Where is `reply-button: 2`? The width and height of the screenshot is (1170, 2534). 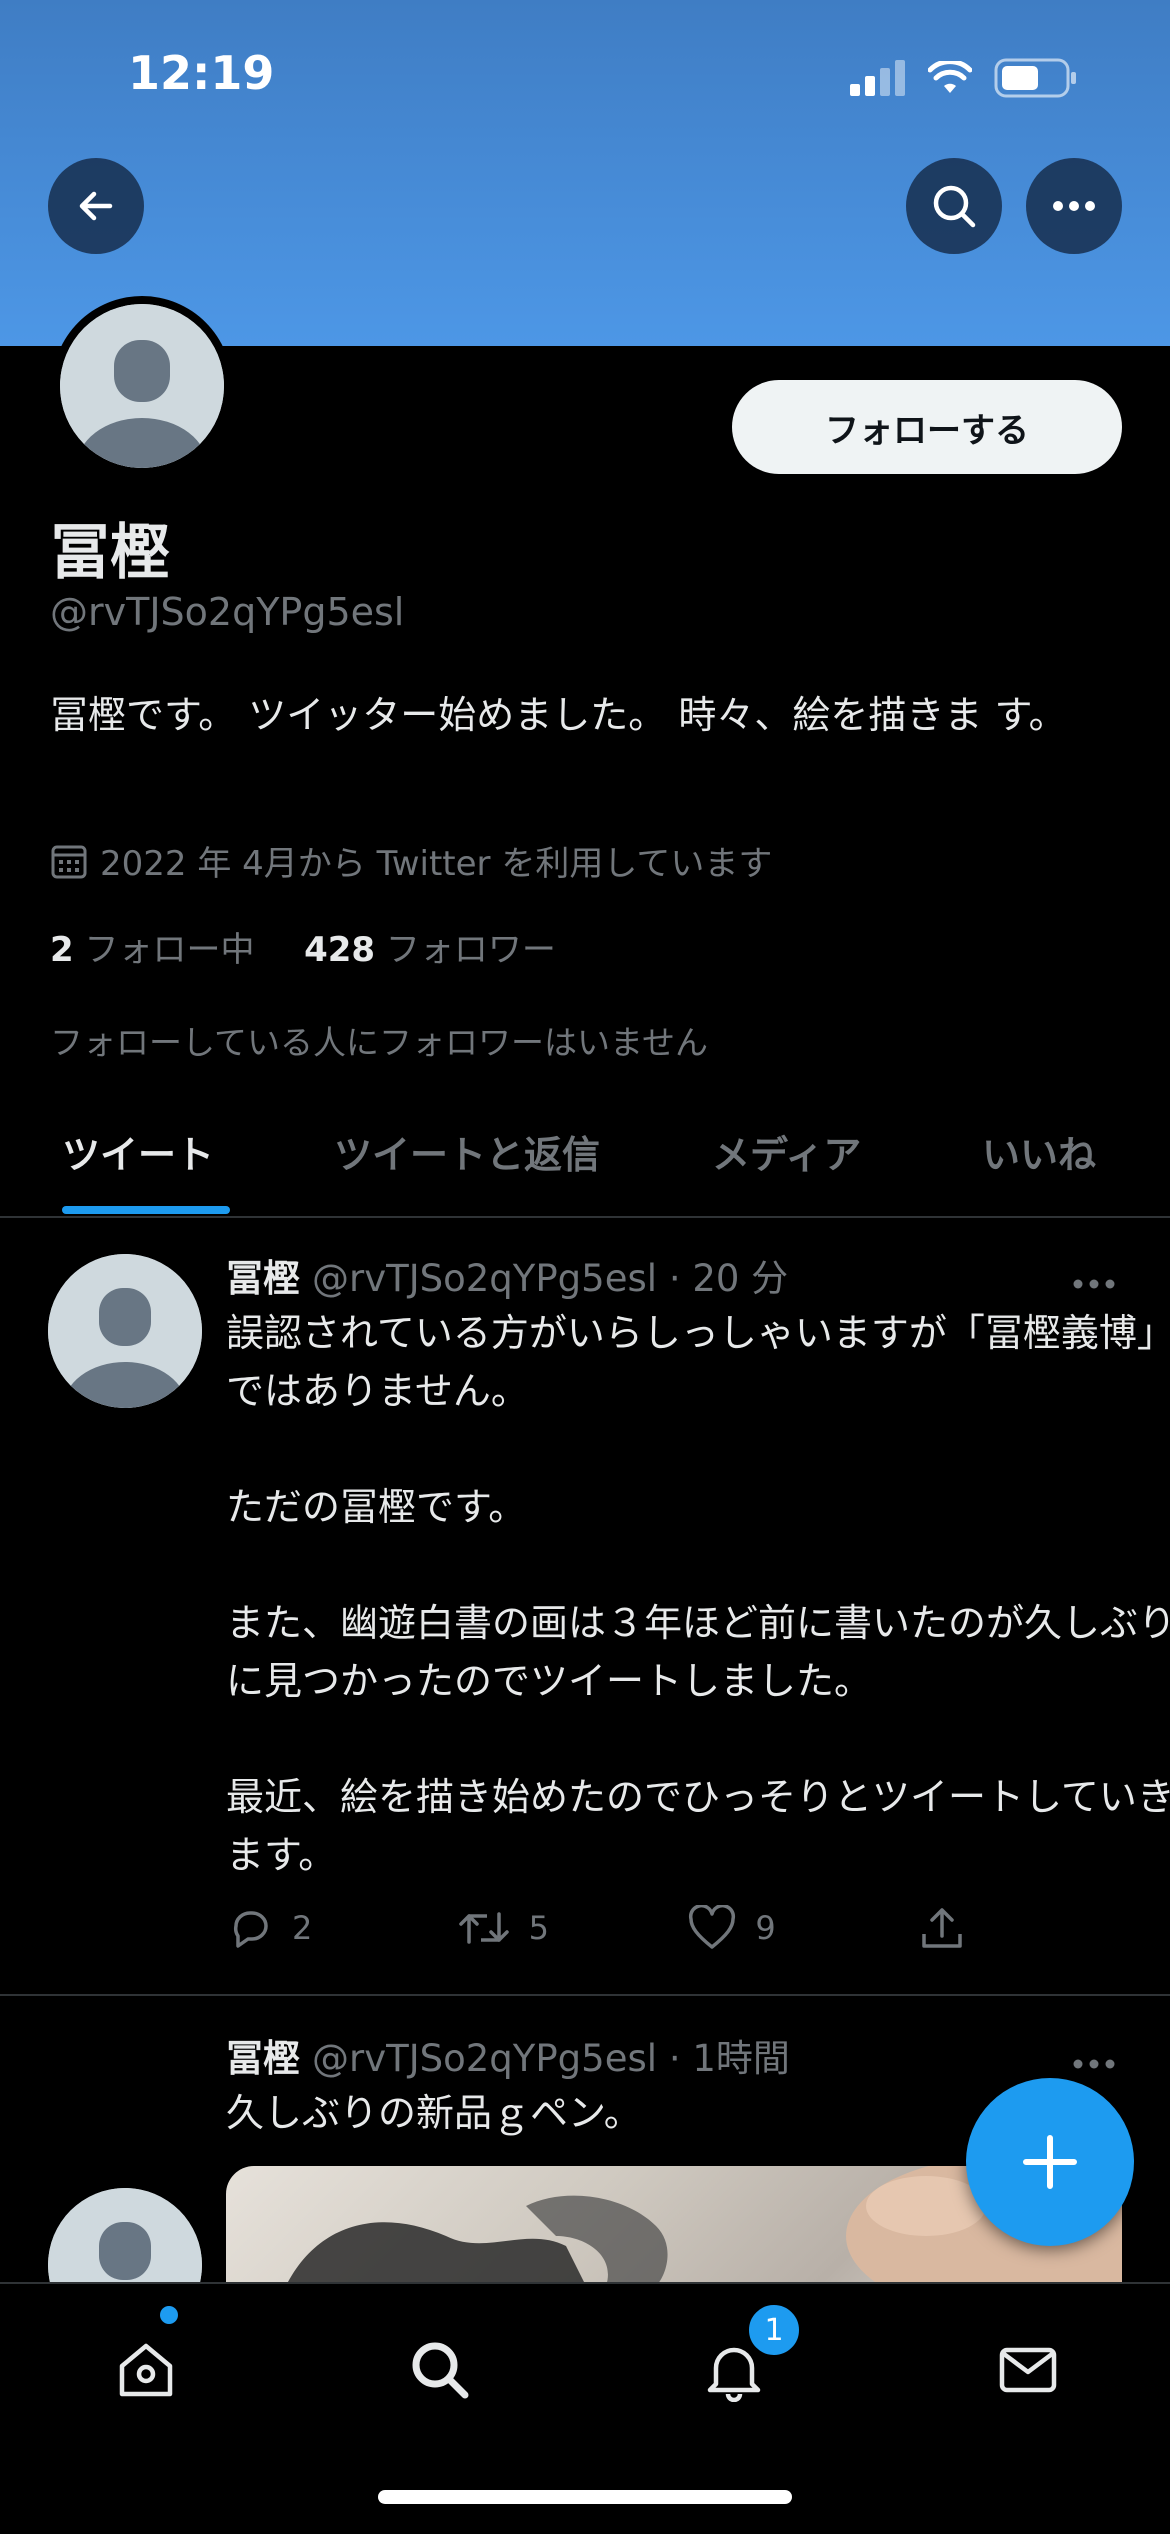
reply-button: 2 is located at coordinates (341, 1928).